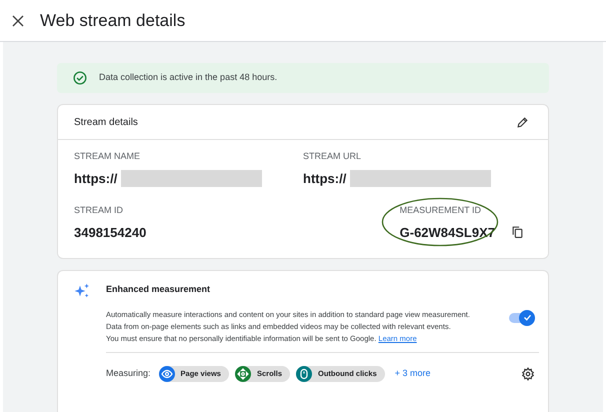 This screenshot has width=606, height=412. Describe the element at coordinates (412, 373) in the screenshot. I see `more-link: + 3 more` at that location.